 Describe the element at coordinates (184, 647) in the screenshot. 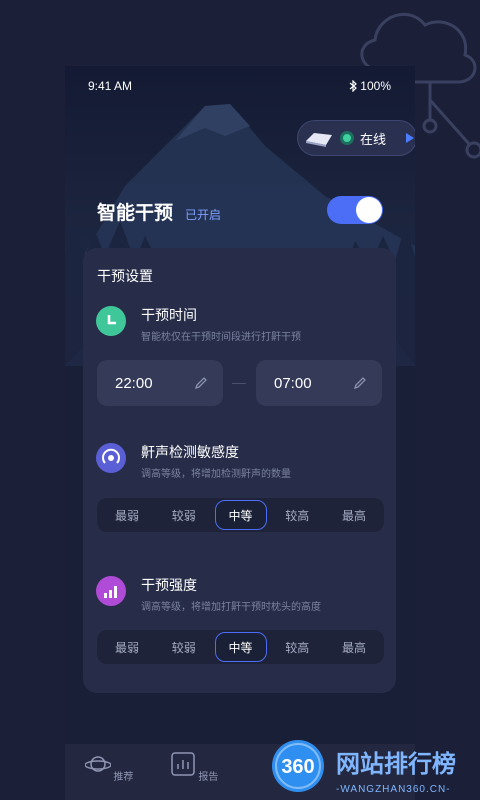

I see `intensity-option: 较弱` at that location.